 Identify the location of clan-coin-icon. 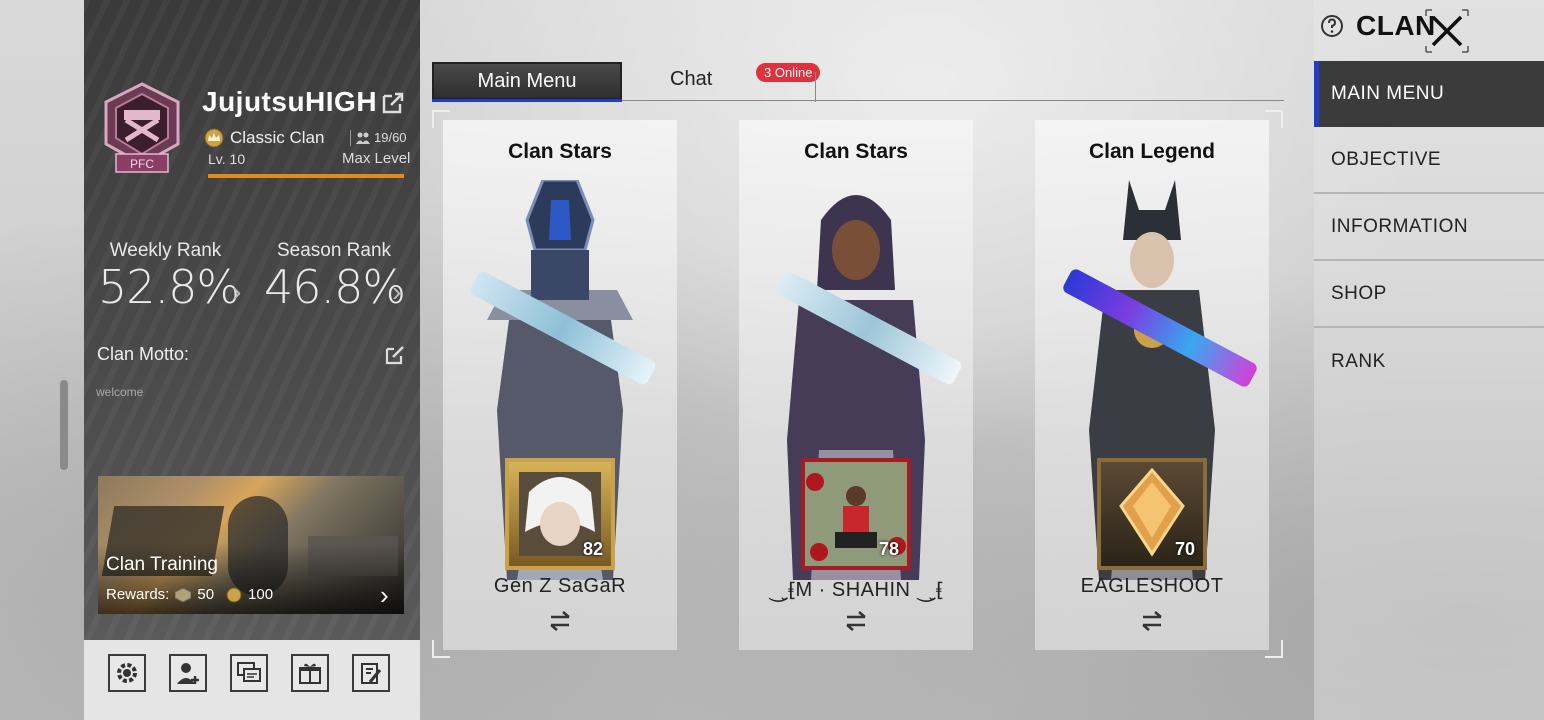
(234, 594).